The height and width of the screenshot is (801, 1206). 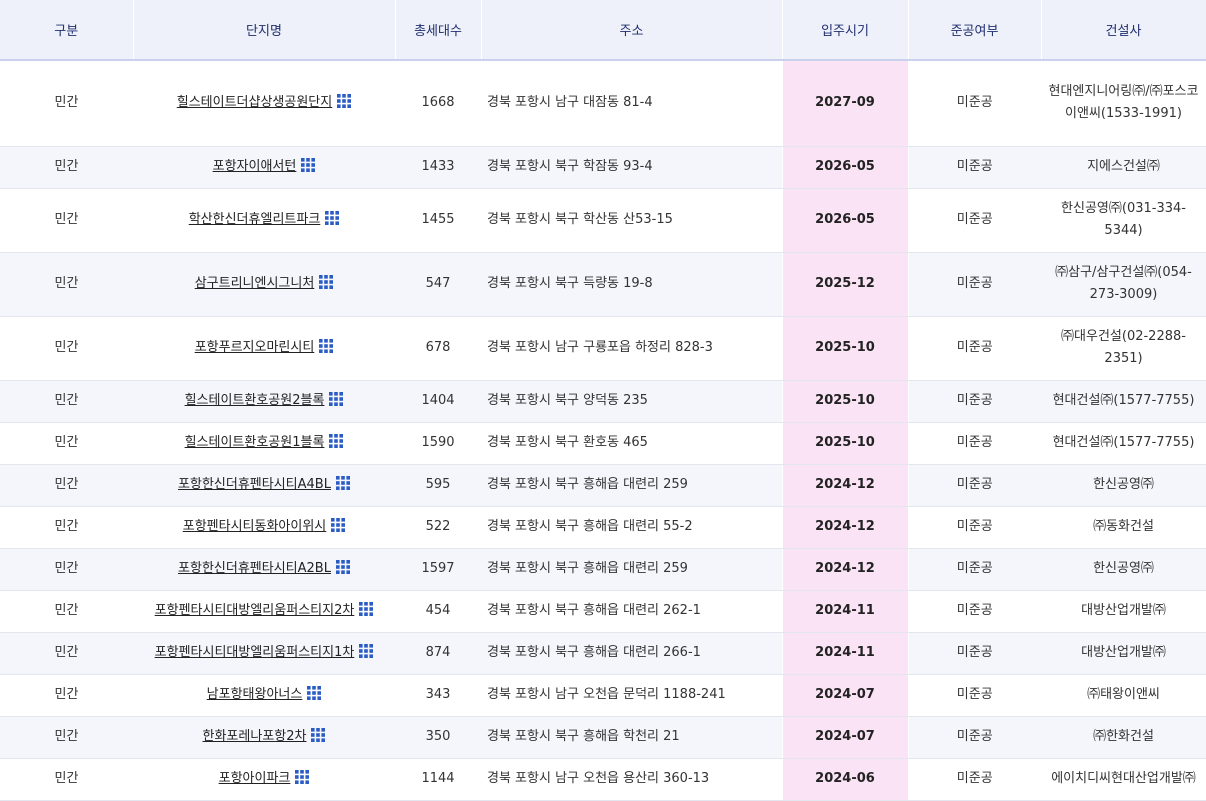 I want to click on cell-move-in: 2025-12, so click(x=845, y=284).